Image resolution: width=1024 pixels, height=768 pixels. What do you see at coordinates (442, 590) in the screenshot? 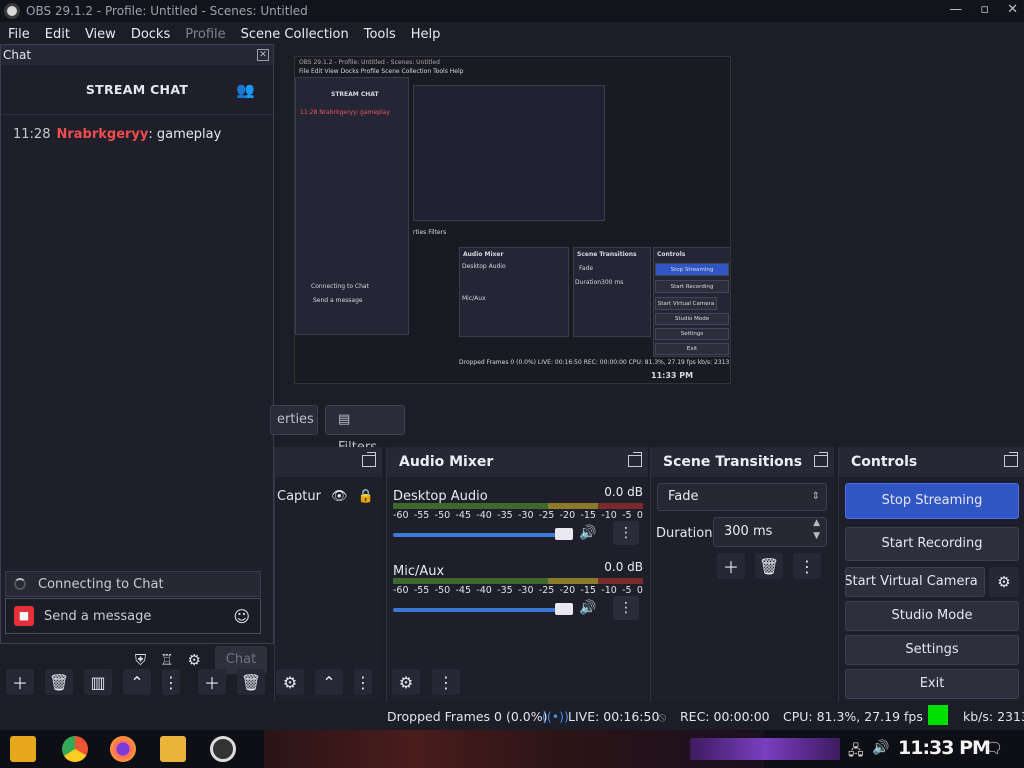
I see `tick: -50` at bounding box center [442, 590].